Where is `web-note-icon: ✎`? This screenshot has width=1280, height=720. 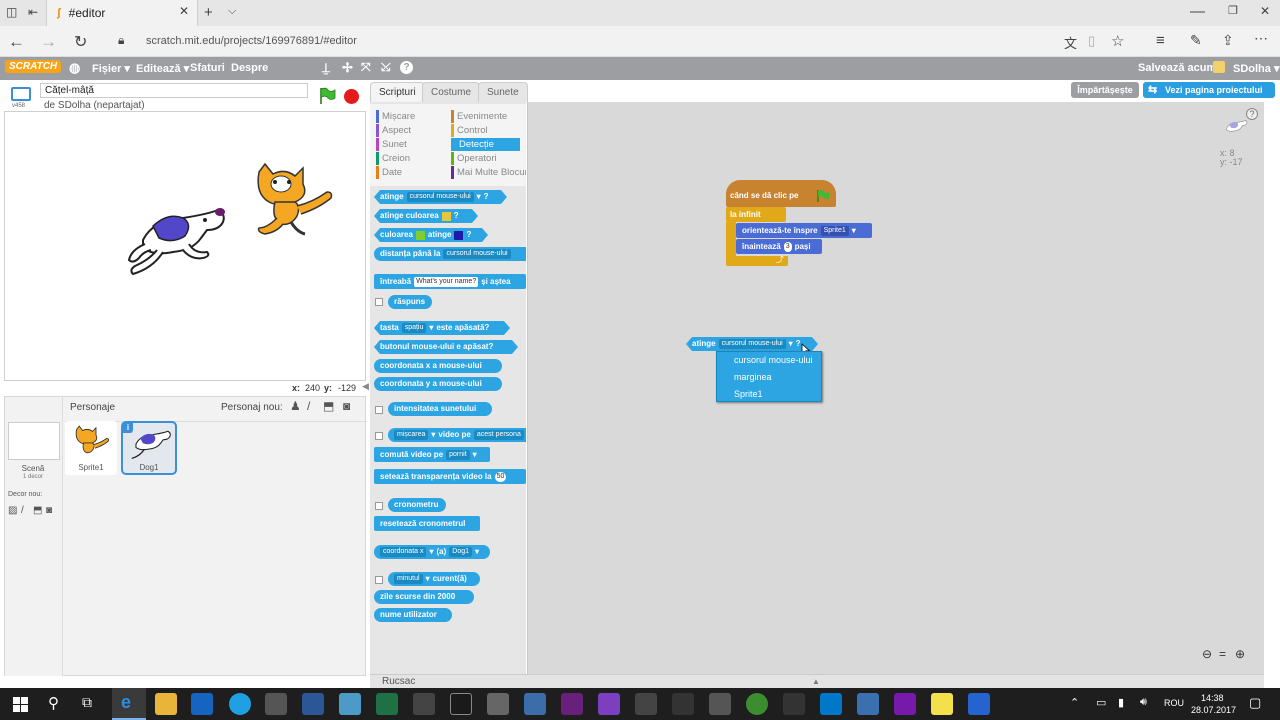 web-note-icon: ✎ is located at coordinates (1196, 40).